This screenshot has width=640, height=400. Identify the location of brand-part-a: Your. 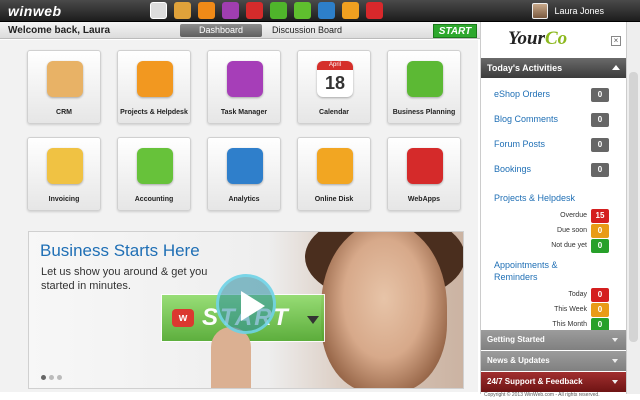
(526, 38).